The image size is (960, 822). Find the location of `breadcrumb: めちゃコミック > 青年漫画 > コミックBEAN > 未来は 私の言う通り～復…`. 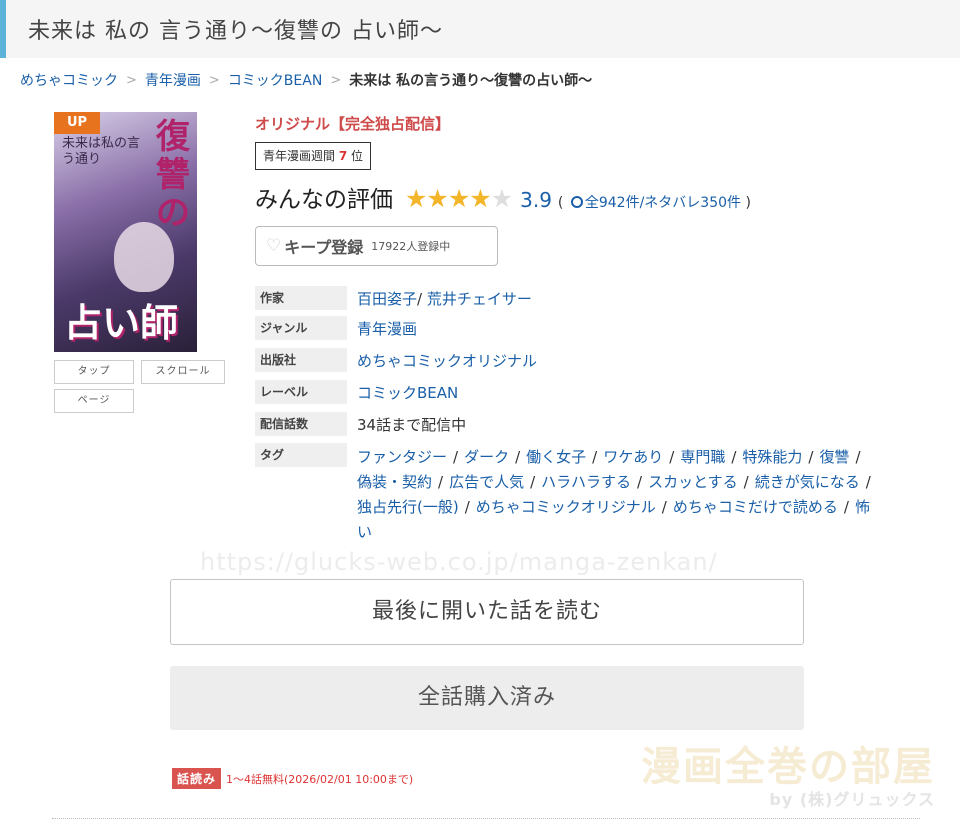

breadcrumb: めちゃコミック > 青年漫画 > コミックBEAN > 未来は 私の言う通り～復… is located at coordinates (306, 80).